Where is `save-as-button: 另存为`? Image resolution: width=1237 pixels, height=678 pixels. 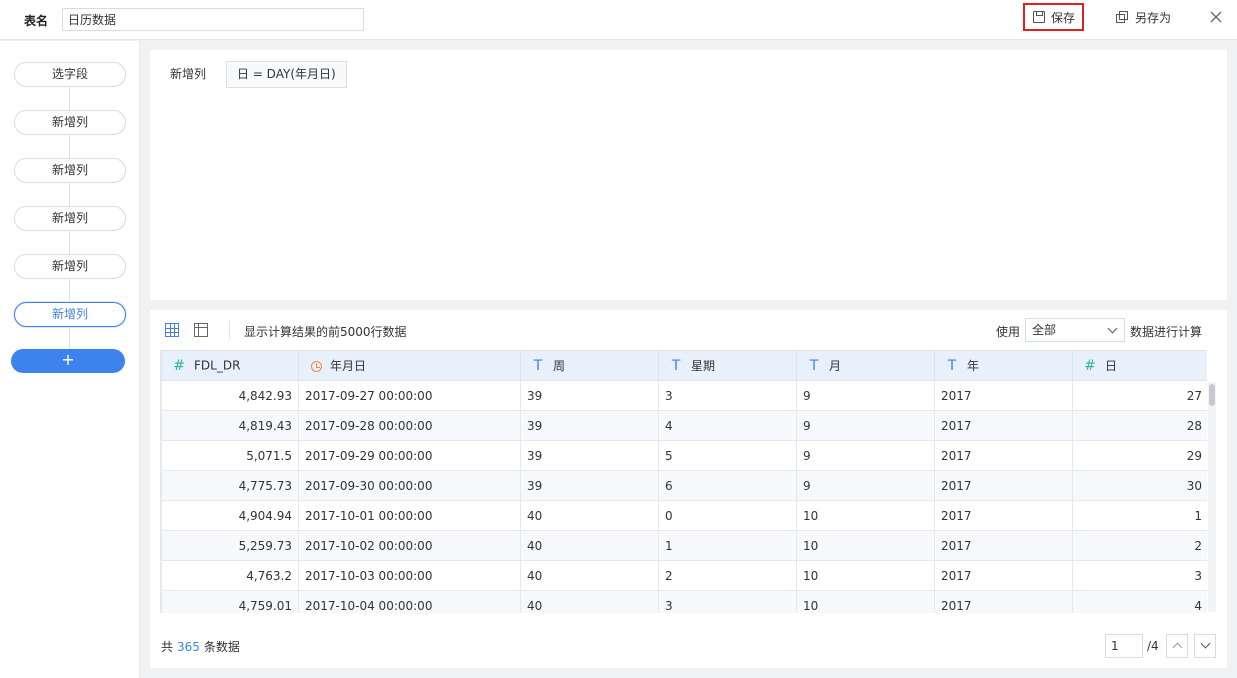 save-as-button: 另存为 is located at coordinates (1151, 17).